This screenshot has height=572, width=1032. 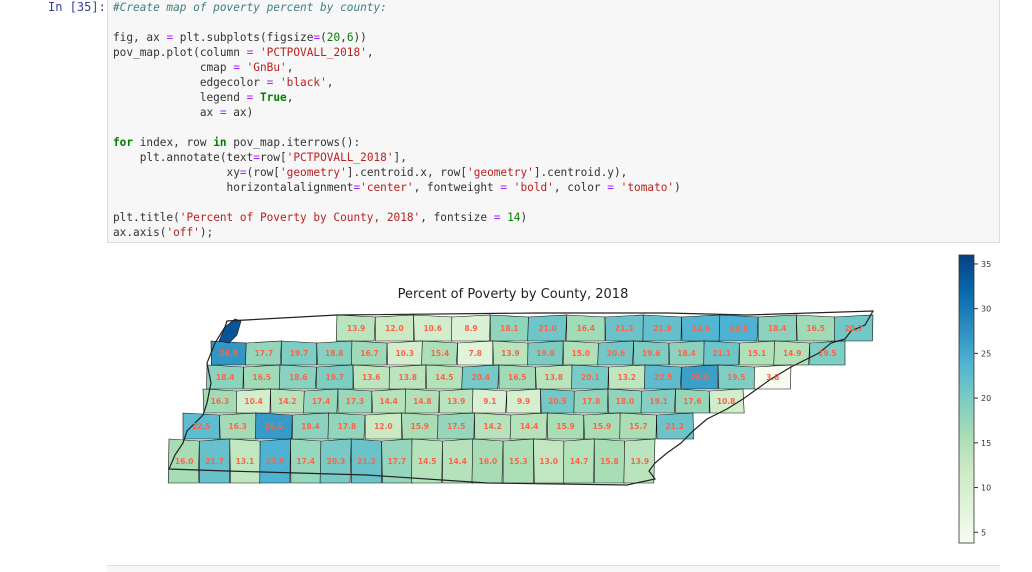 I want to click on county-label: 21.7, so click(x=214, y=461).